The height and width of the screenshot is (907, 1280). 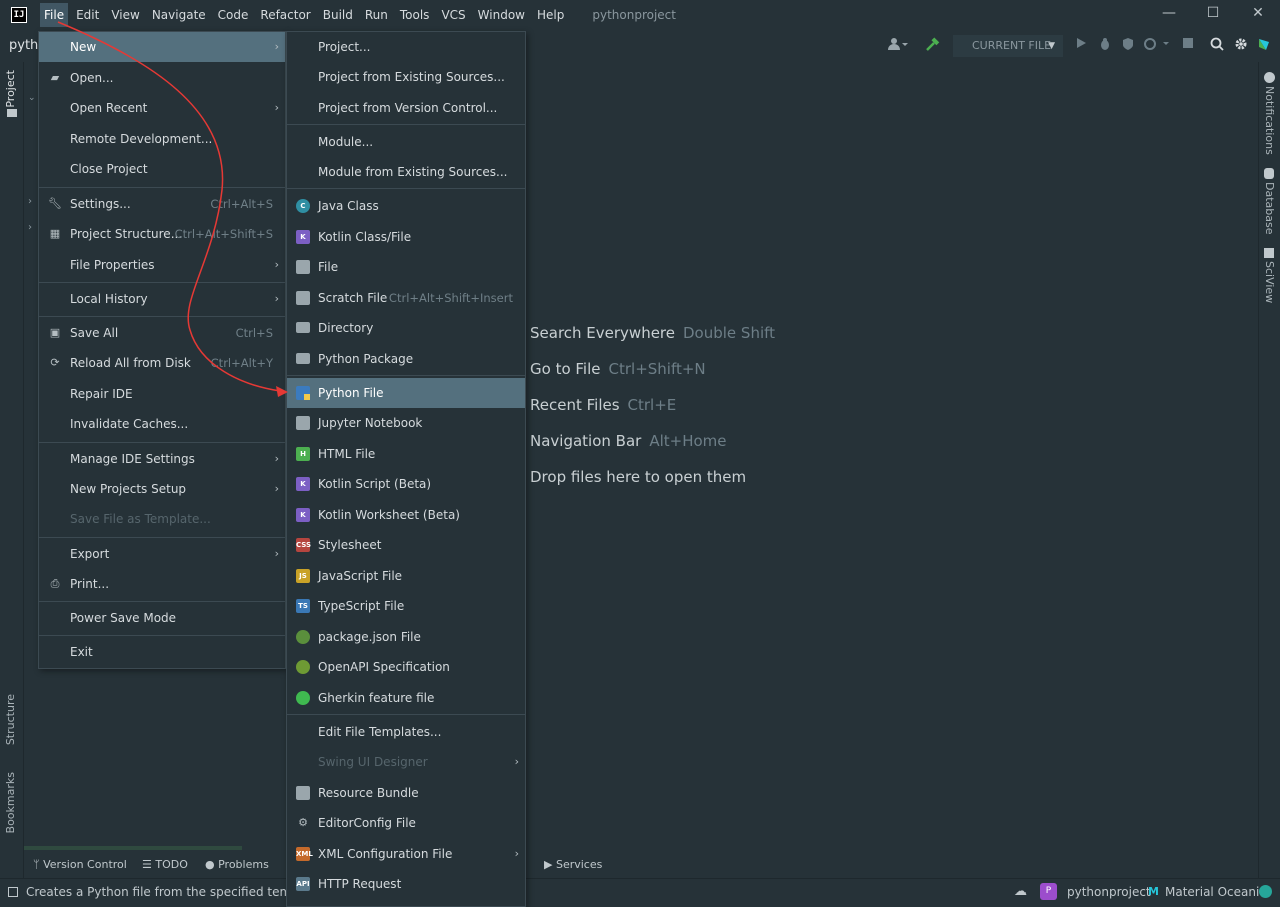 What do you see at coordinates (87, 15) in the screenshot?
I see `menu-edit: Edit` at bounding box center [87, 15].